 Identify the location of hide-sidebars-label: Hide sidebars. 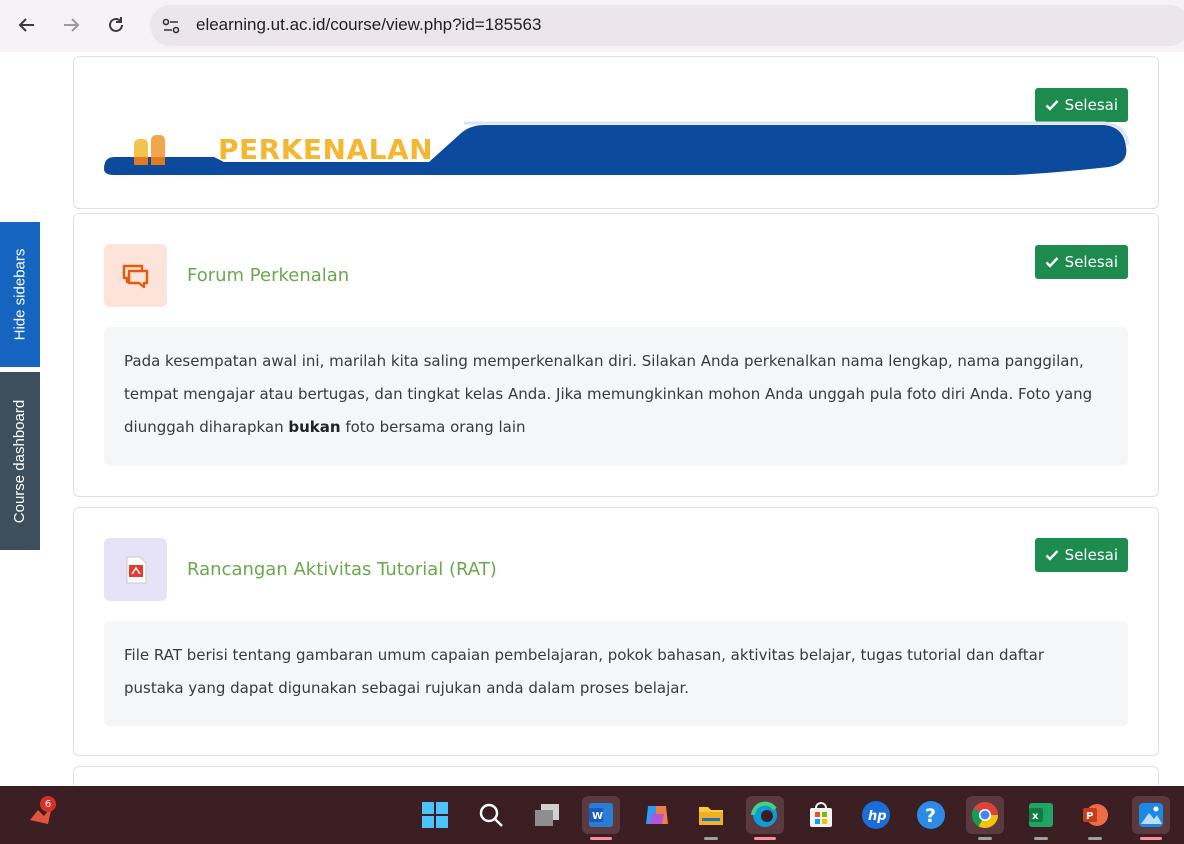
(20, 294).